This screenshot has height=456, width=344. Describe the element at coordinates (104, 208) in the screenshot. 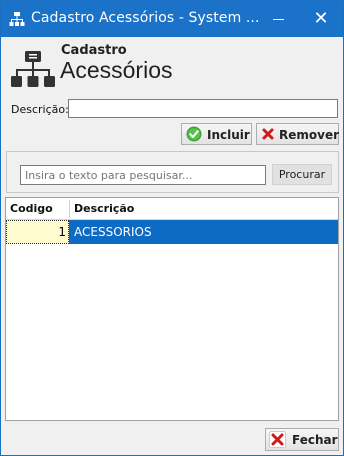

I see `column-header-descricao: Descrição` at that location.